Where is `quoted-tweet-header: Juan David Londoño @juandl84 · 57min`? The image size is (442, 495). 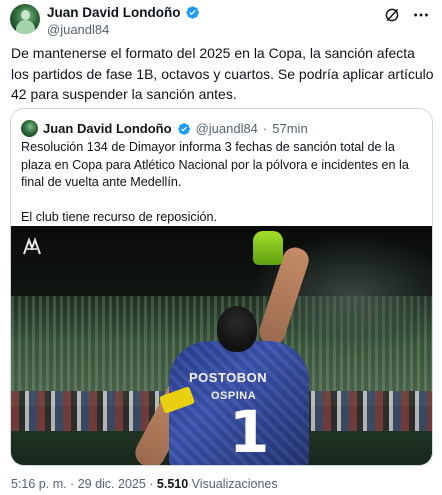
quoted-tweet-header: Juan David Londoño @juandl84 · 57min is located at coordinates (164, 128).